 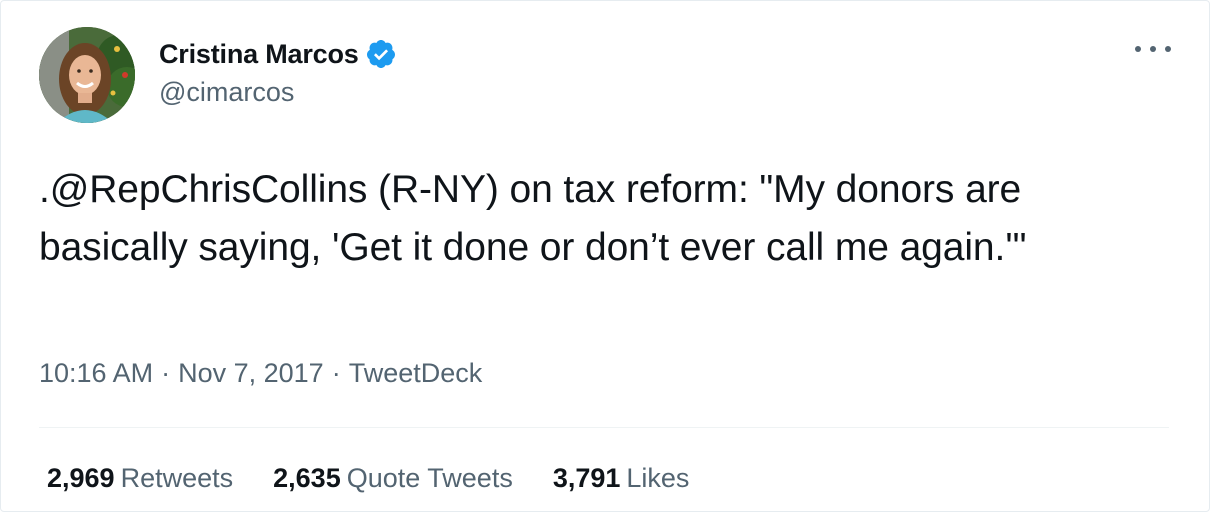 I want to click on quote-tweets-count: 2,635, so click(x=307, y=478).